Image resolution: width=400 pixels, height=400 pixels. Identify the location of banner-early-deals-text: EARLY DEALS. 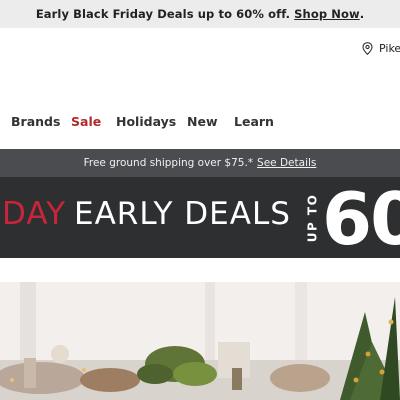
(182, 214).